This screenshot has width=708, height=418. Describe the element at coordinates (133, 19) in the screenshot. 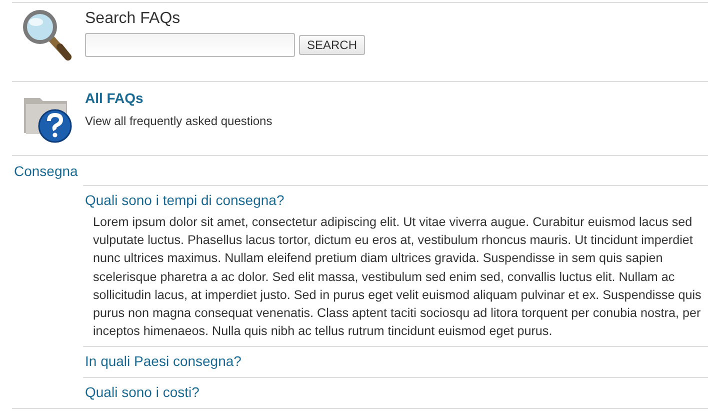

I see `search-title: Search FAQs` at that location.